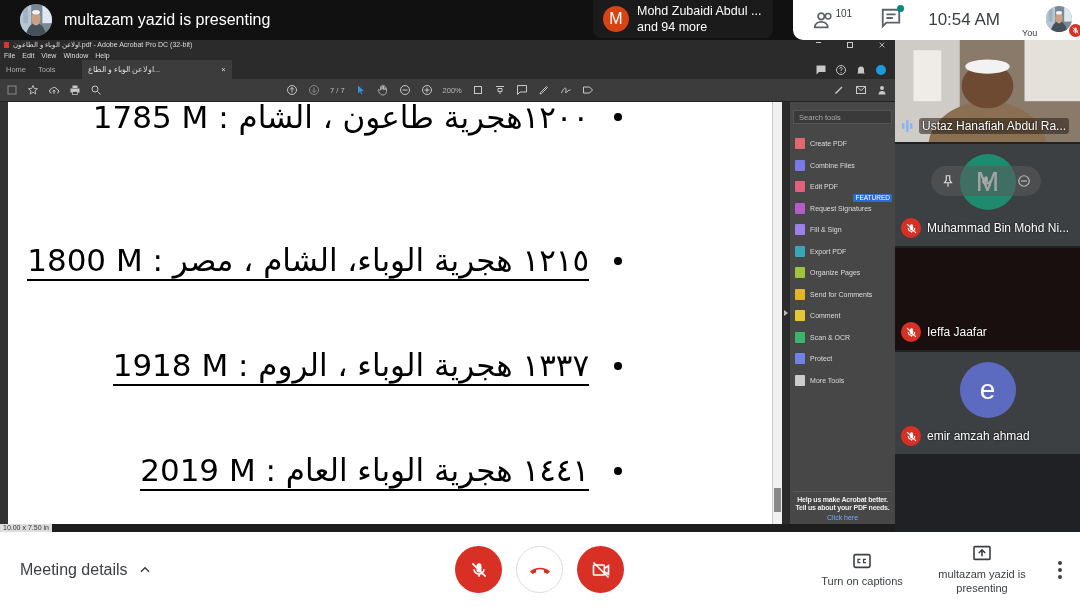 The image size is (1080, 607). Describe the element at coordinates (543, 90) in the screenshot. I see `pen-icon` at that location.